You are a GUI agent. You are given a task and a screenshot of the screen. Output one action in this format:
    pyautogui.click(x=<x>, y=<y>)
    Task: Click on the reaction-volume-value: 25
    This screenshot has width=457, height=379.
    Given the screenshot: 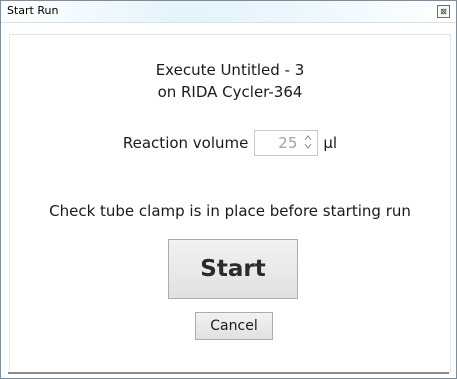 What is the action you would take?
    pyautogui.click(x=288, y=143)
    